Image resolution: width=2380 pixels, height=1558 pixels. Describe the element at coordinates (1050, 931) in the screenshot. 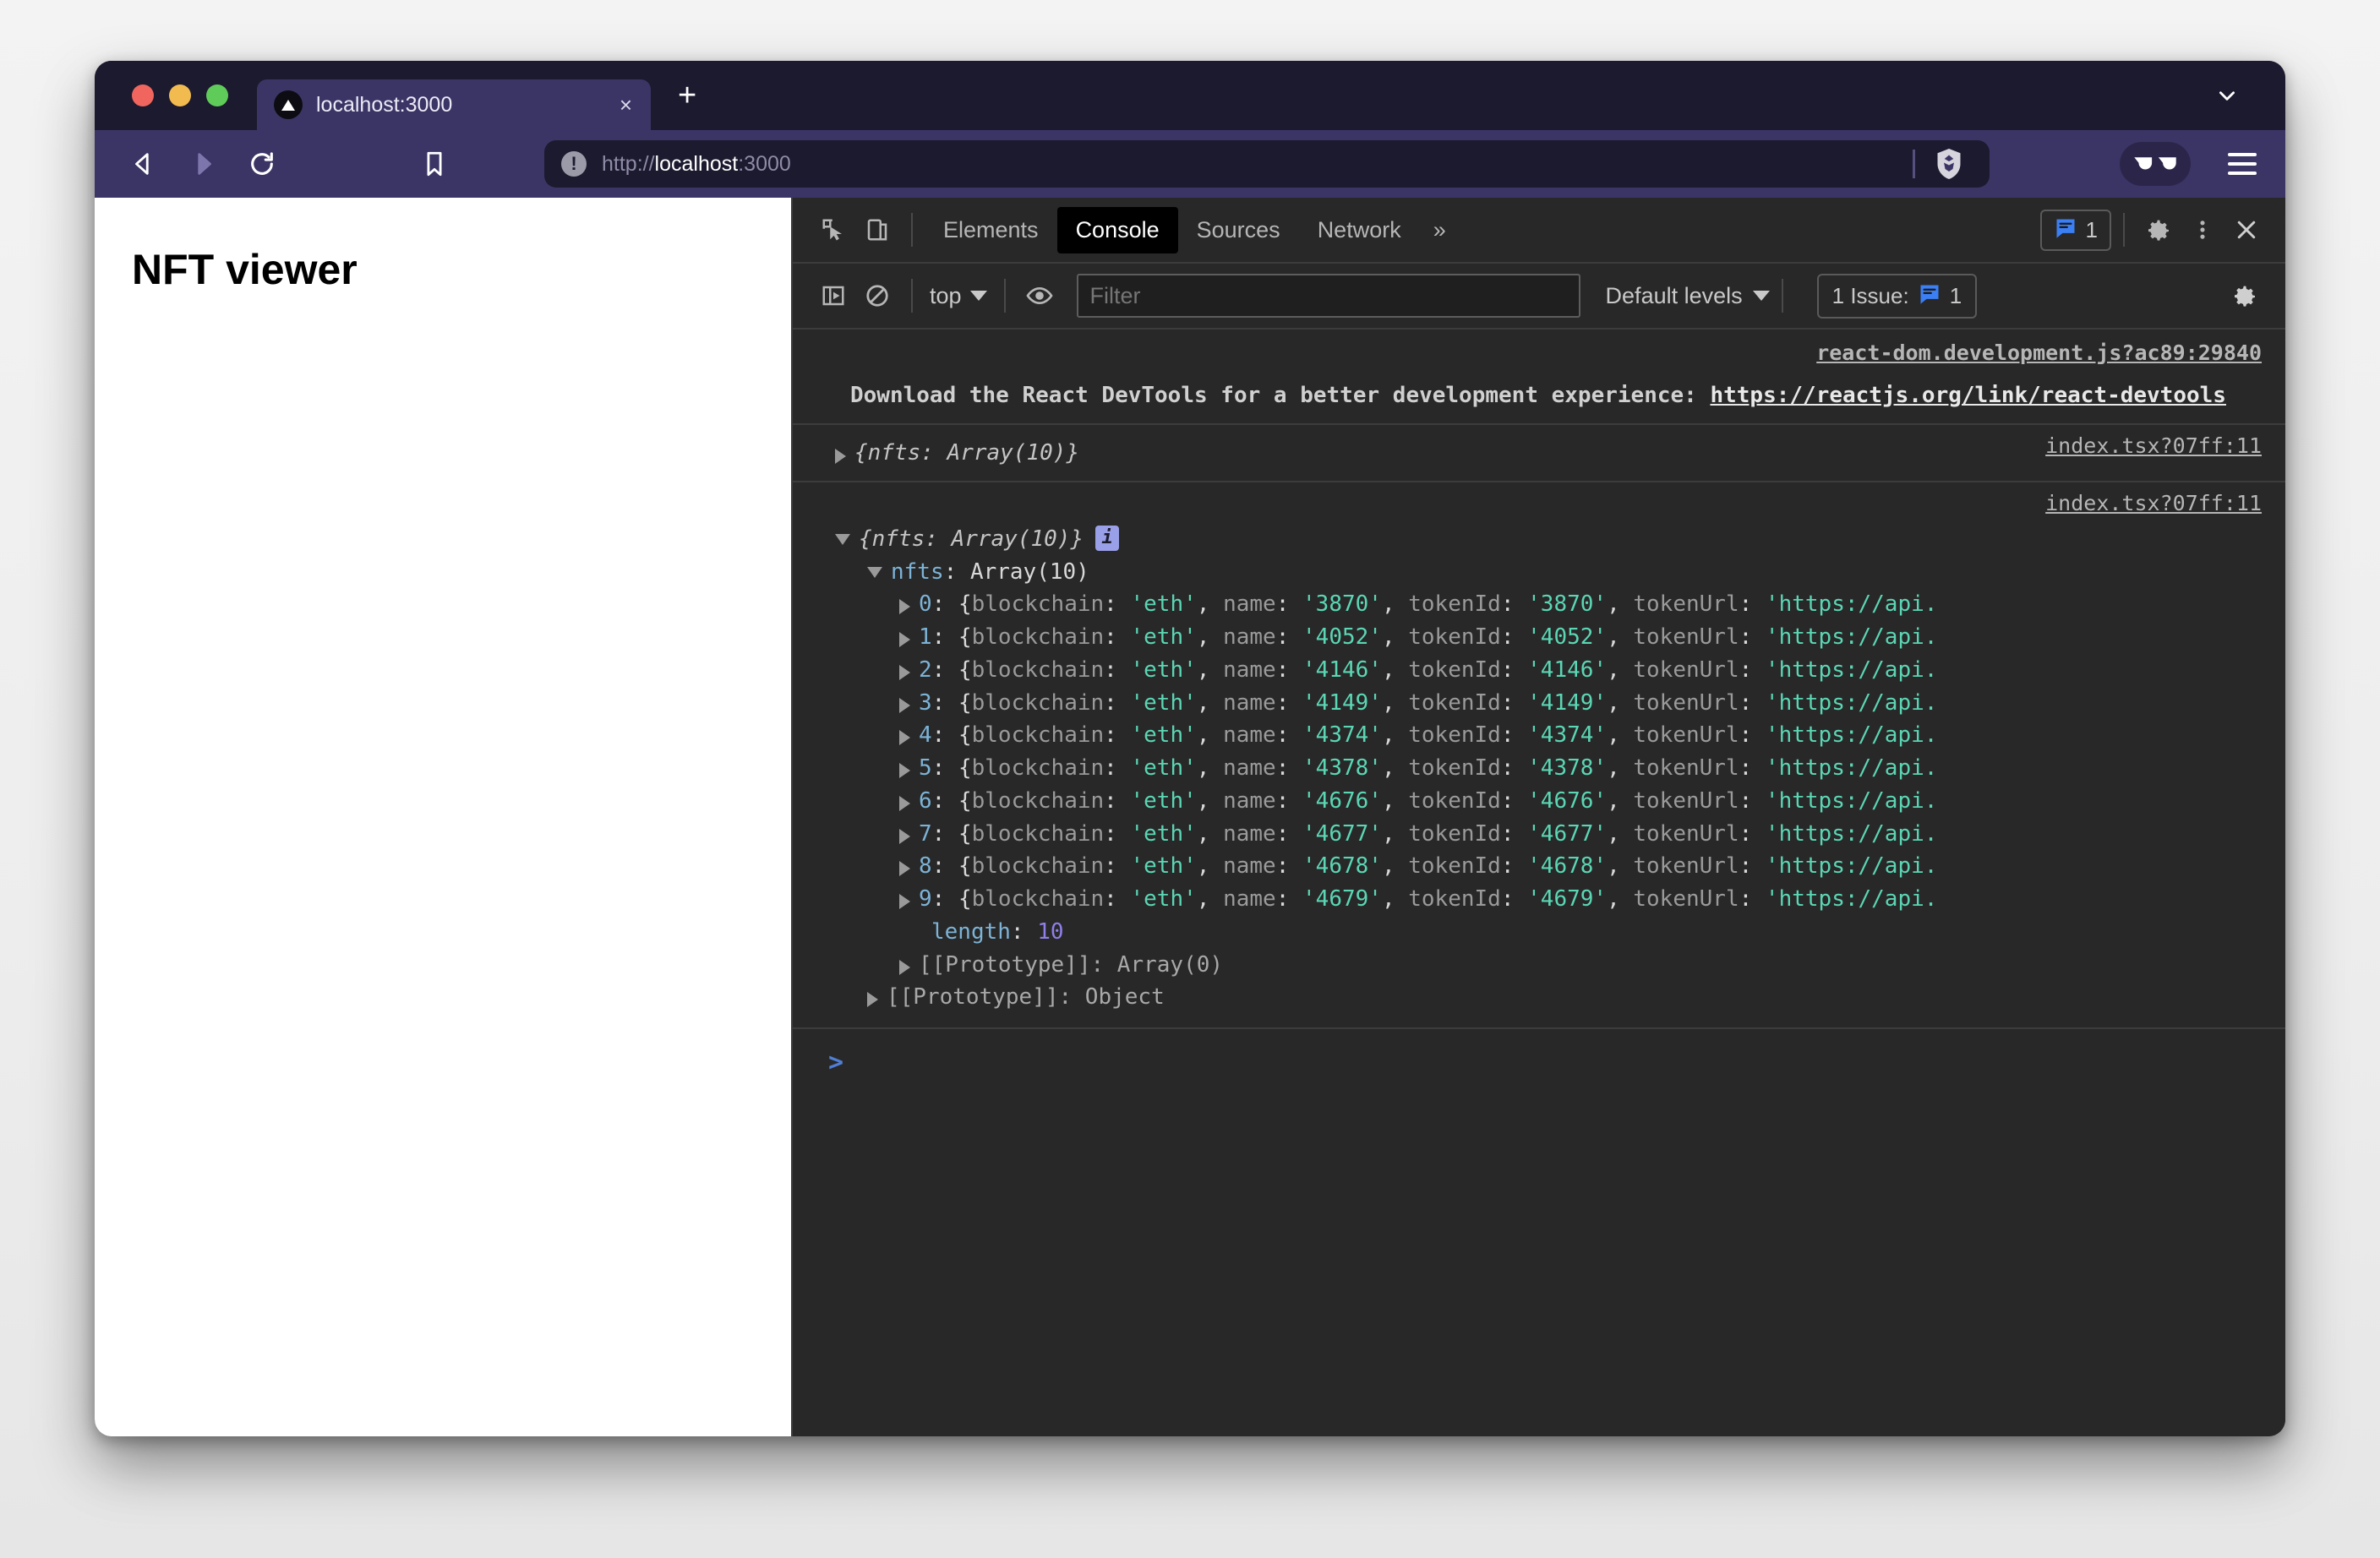

I see `length-value: 10` at that location.